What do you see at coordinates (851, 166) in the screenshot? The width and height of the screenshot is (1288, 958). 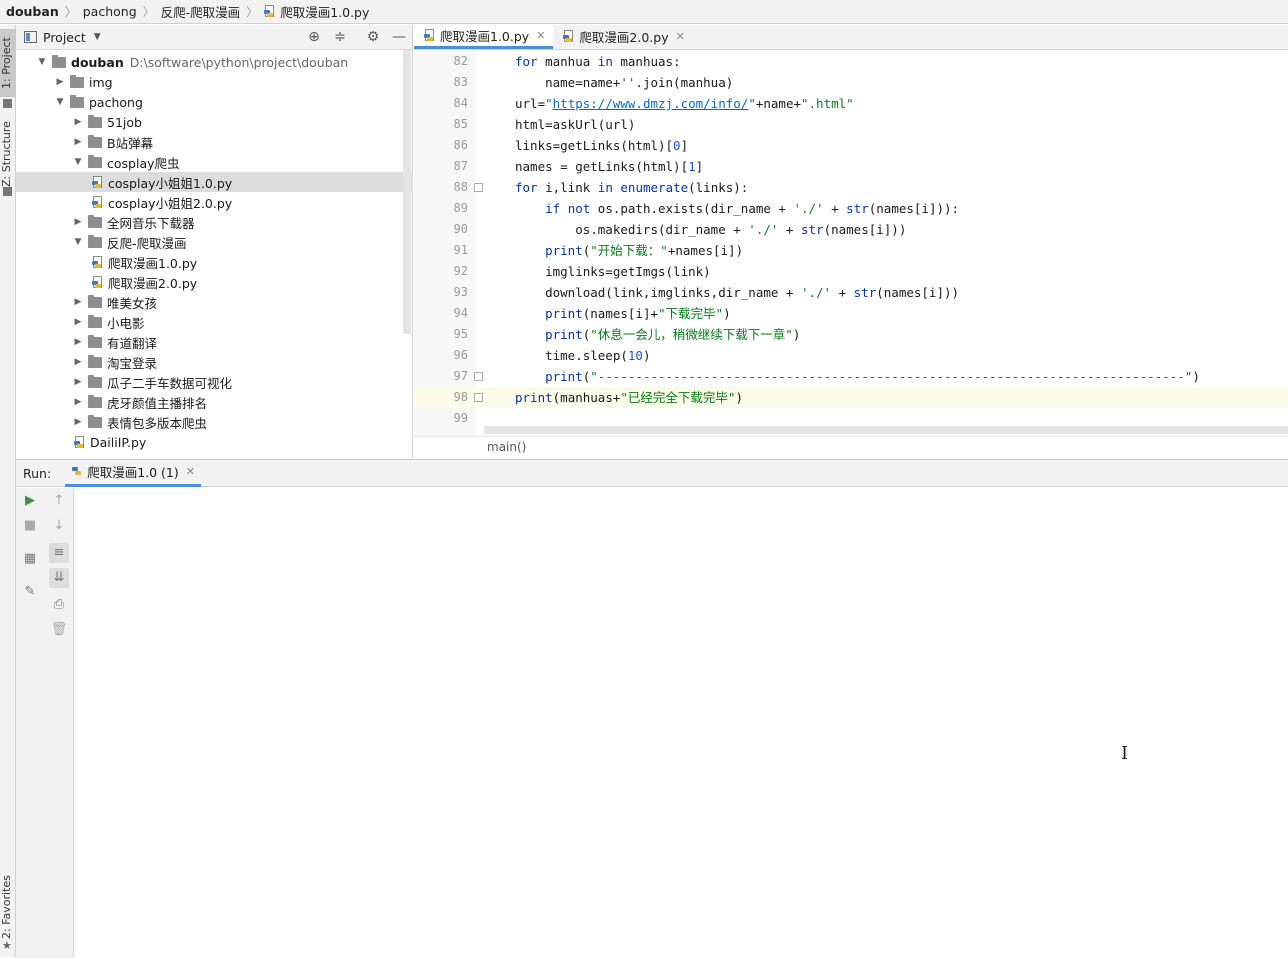 I see `code-line: 87 names = getLinks(html)[1]` at bounding box center [851, 166].